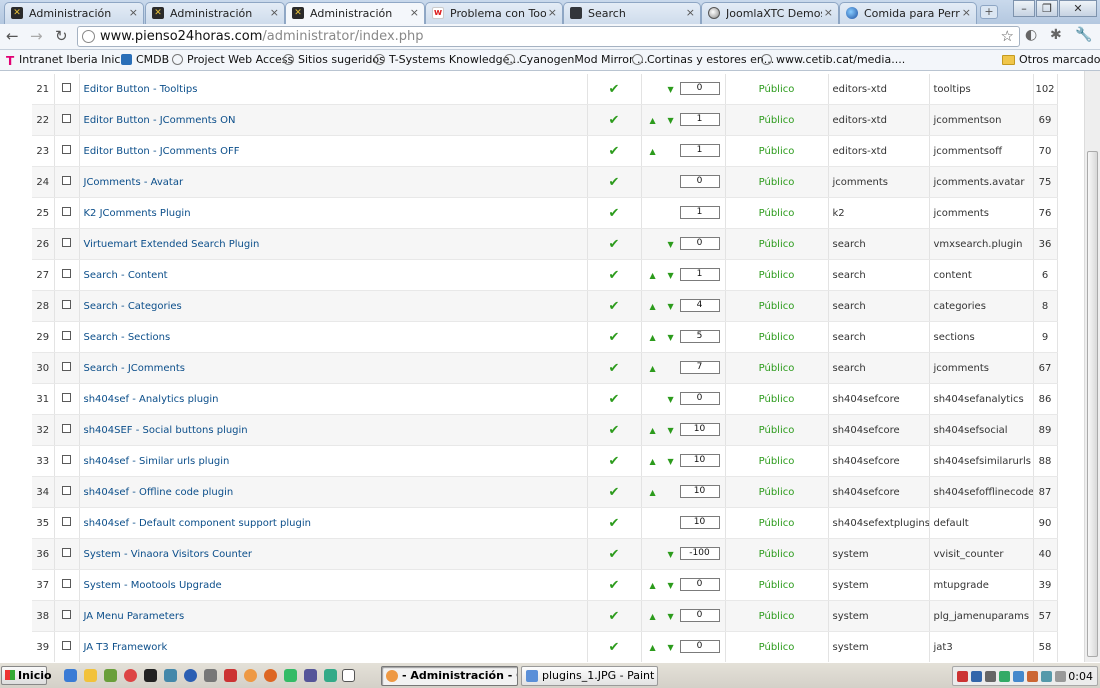  Describe the element at coordinates (494, 13) in the screenshot. I see `browser-tab-4: w Problema con ToolTips ×` at that location.